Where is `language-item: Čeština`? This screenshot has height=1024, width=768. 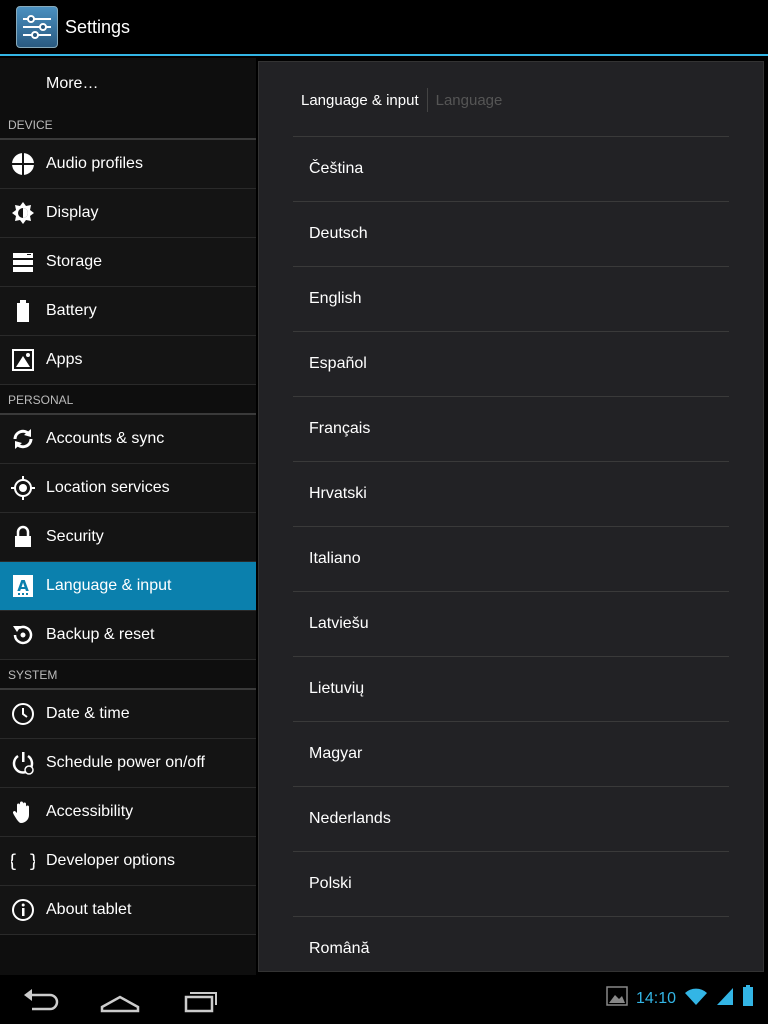
language-item: Čeština is located at coordinates (511, 168).